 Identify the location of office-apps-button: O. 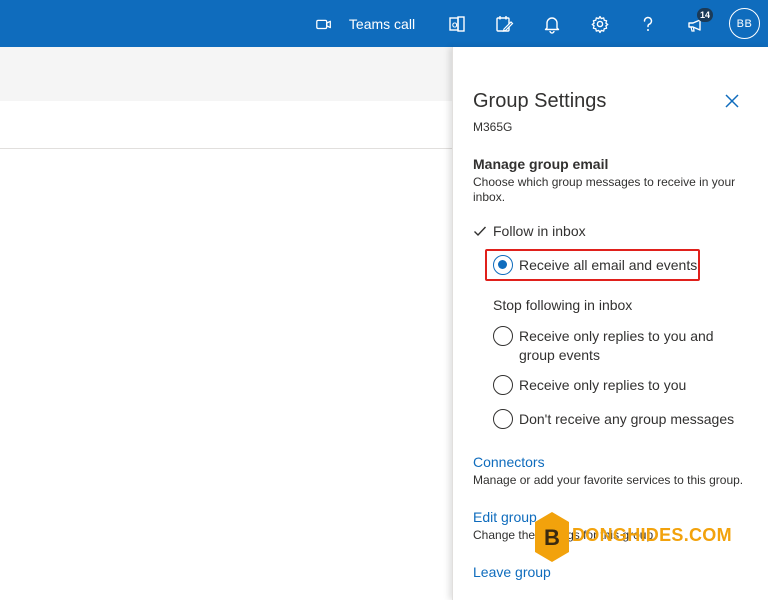
(457, 23).